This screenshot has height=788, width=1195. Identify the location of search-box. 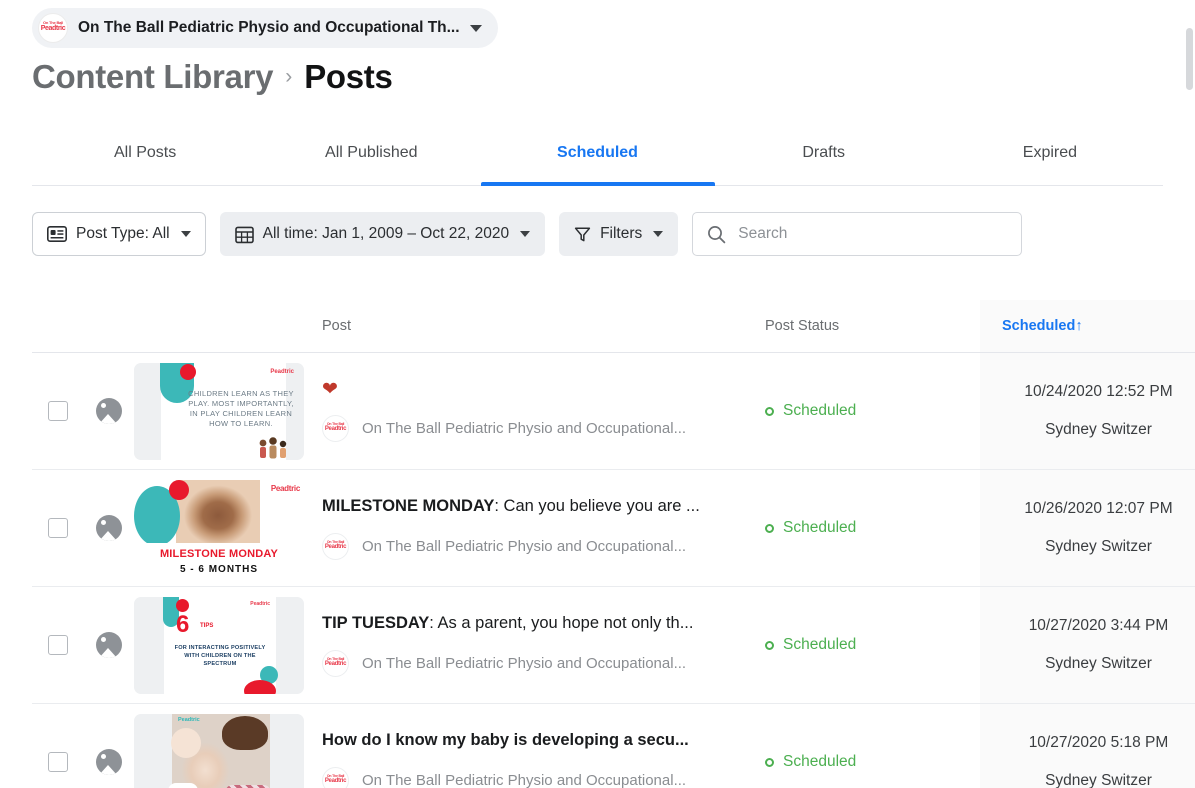
(857, 234).